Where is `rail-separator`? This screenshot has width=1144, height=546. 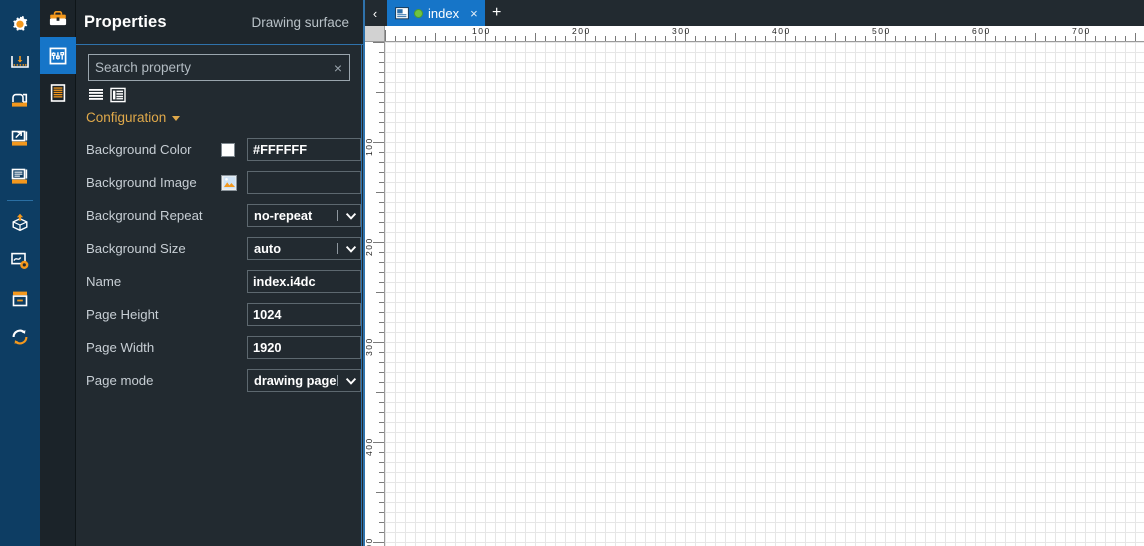
rail-separator is located at coordinates (20, 200).